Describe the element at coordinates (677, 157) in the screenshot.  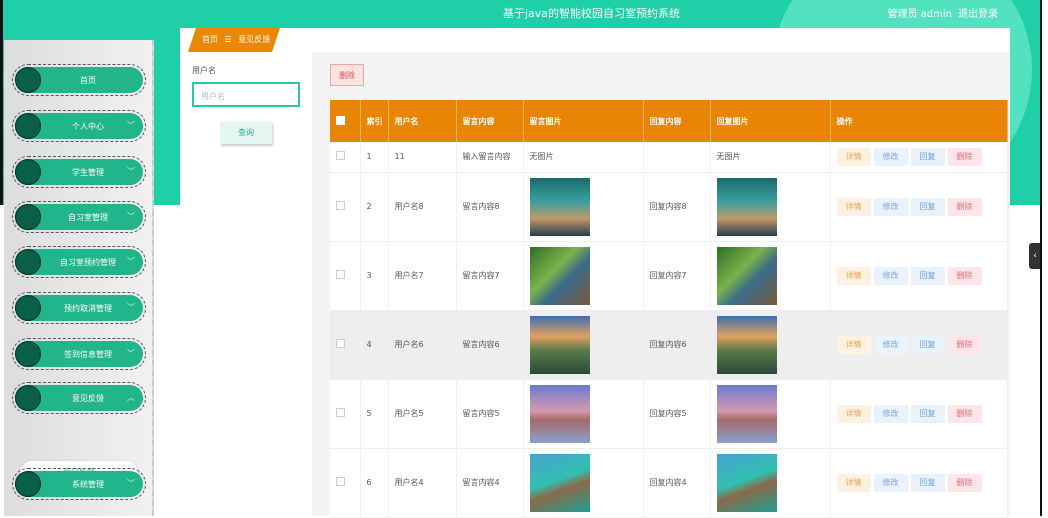
I see `cell-reply` at that location.